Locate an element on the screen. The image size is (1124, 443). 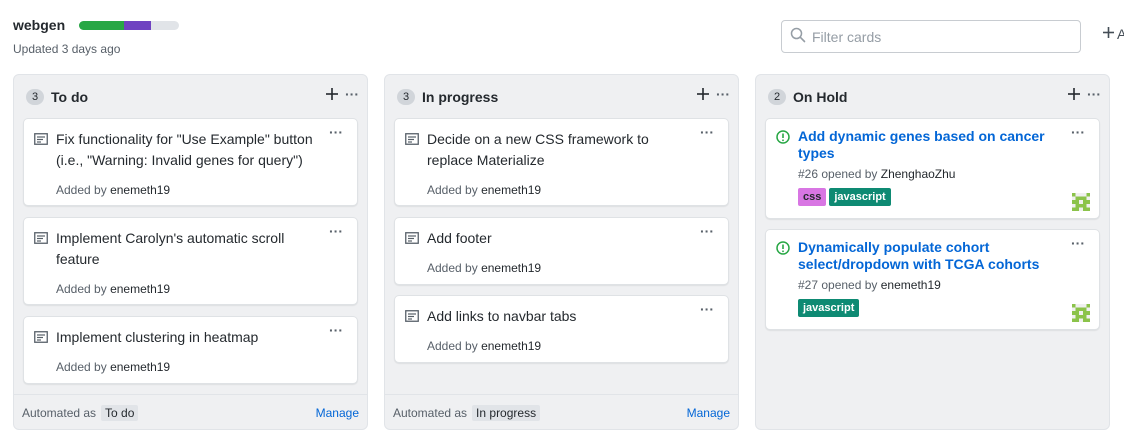
column-title: On Hold is located at coordinates (820, 97).